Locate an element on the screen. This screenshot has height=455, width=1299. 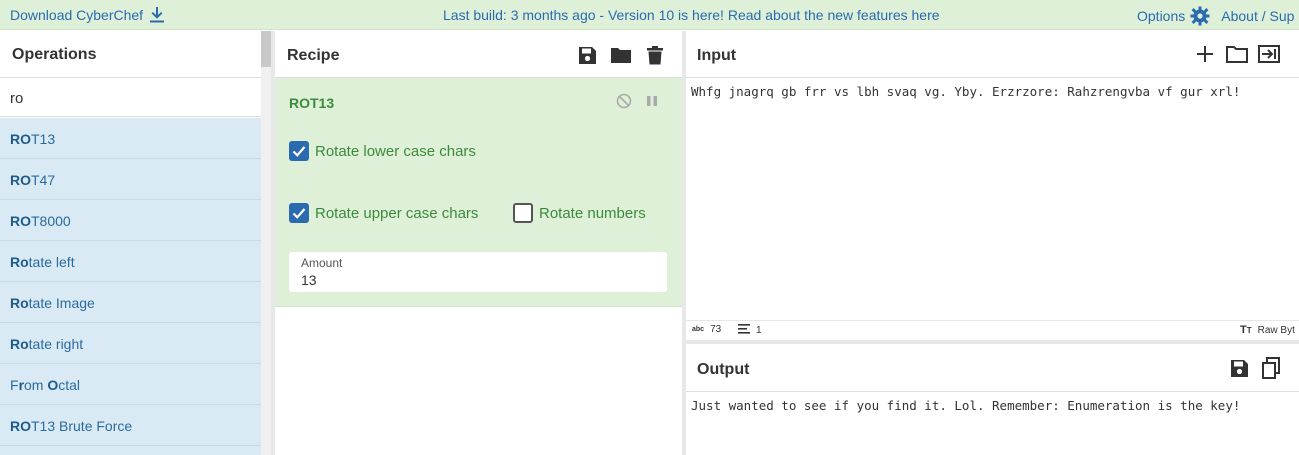
input-lines: 1 is located at coordinates (759, 330).